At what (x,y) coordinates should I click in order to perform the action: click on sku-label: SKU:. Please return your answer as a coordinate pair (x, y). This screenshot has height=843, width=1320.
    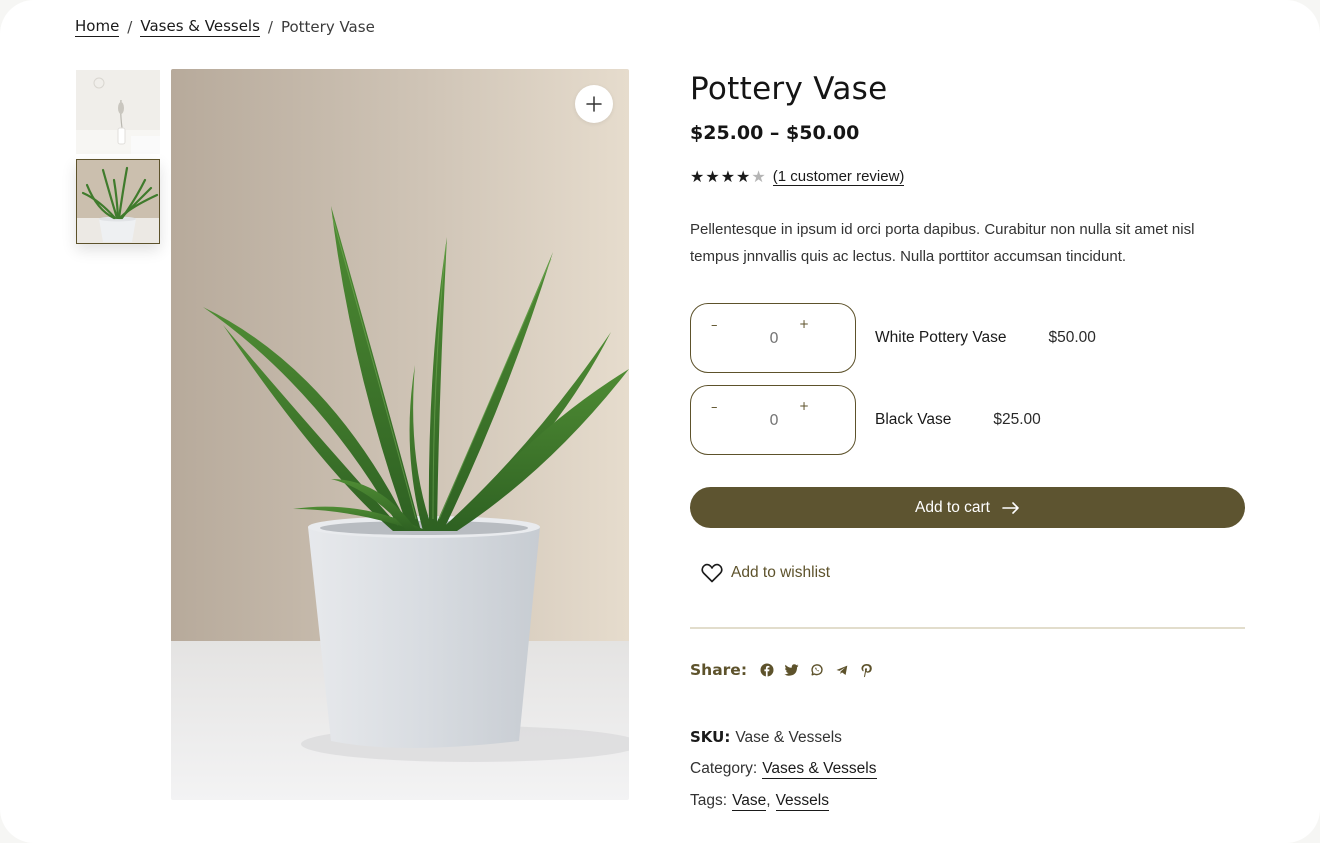
    Looking at the image, I should click on (710, 737).